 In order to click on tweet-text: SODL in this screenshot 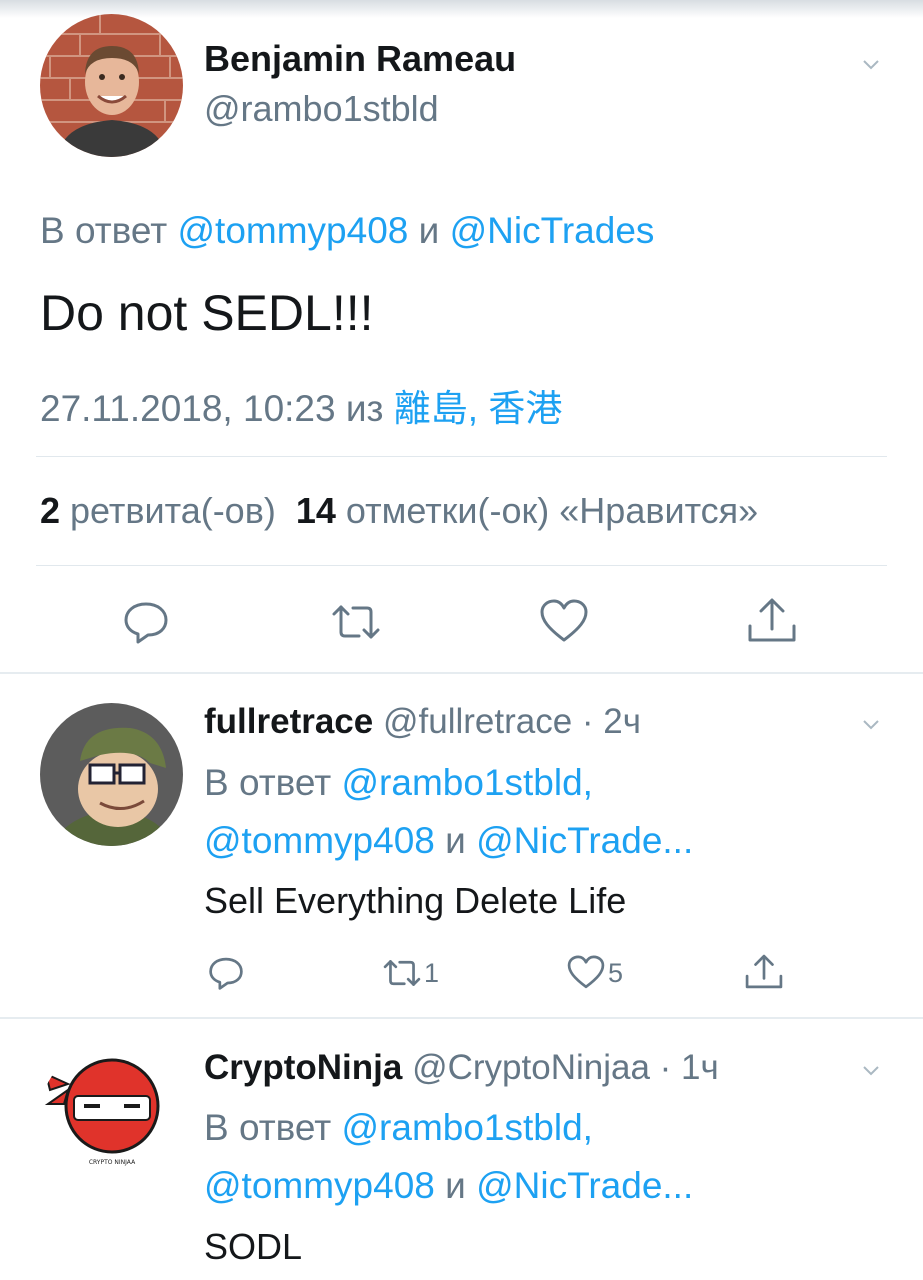, I will do `click(253, 1246)`.